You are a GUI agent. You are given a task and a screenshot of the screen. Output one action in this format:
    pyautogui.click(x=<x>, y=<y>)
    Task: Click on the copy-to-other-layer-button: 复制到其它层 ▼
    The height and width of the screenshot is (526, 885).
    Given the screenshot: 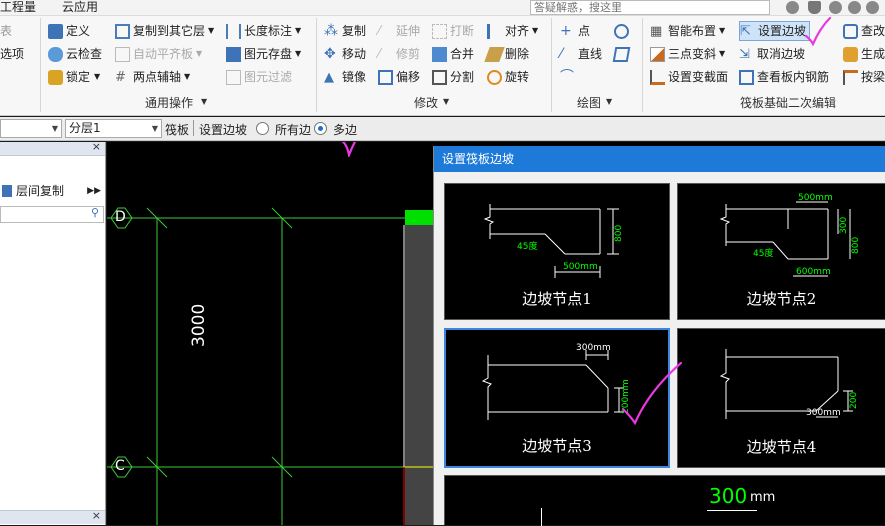 What is the action you would take?
    pyautogui.click(x=164, y=31)
    